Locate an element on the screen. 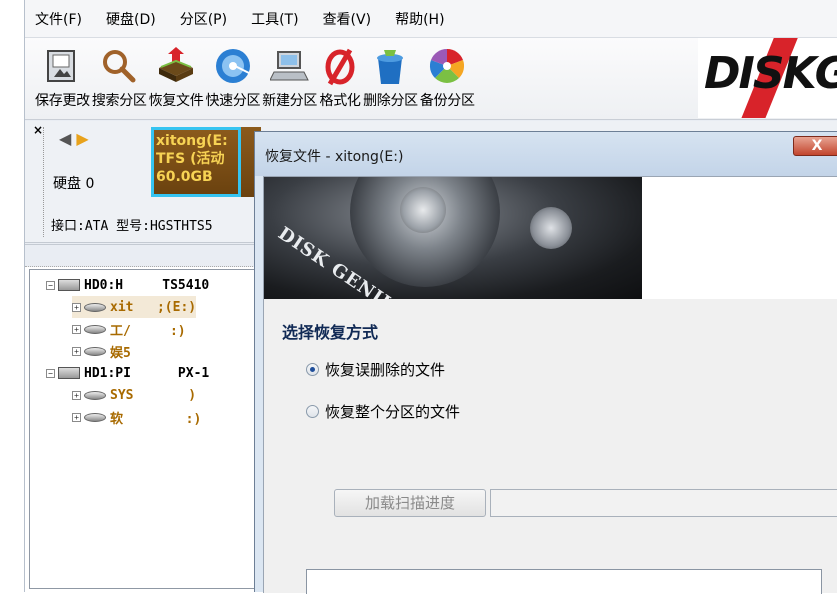 This screenshot has width=837, height=594. tree-label: SYS ) is located at coordinates (153, 395).